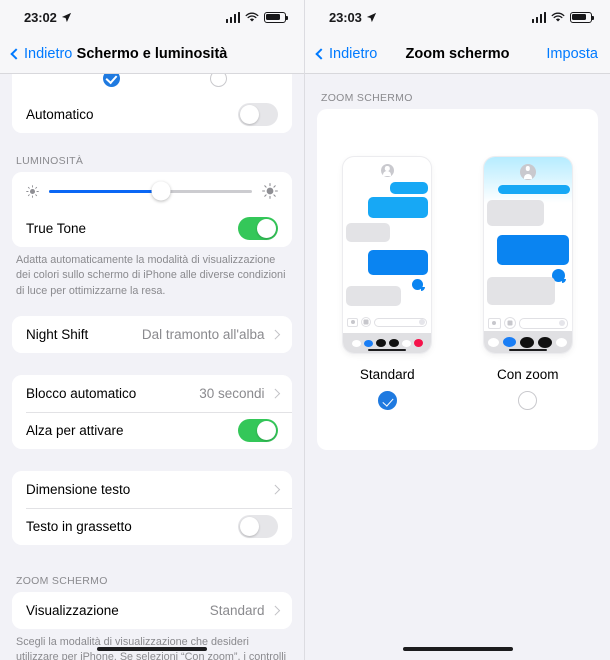  What do you see at coordinates (79, 526) in the screenshot?
I see `bold-text-label: Testo in grassetto` at bounding box center [79, 526].